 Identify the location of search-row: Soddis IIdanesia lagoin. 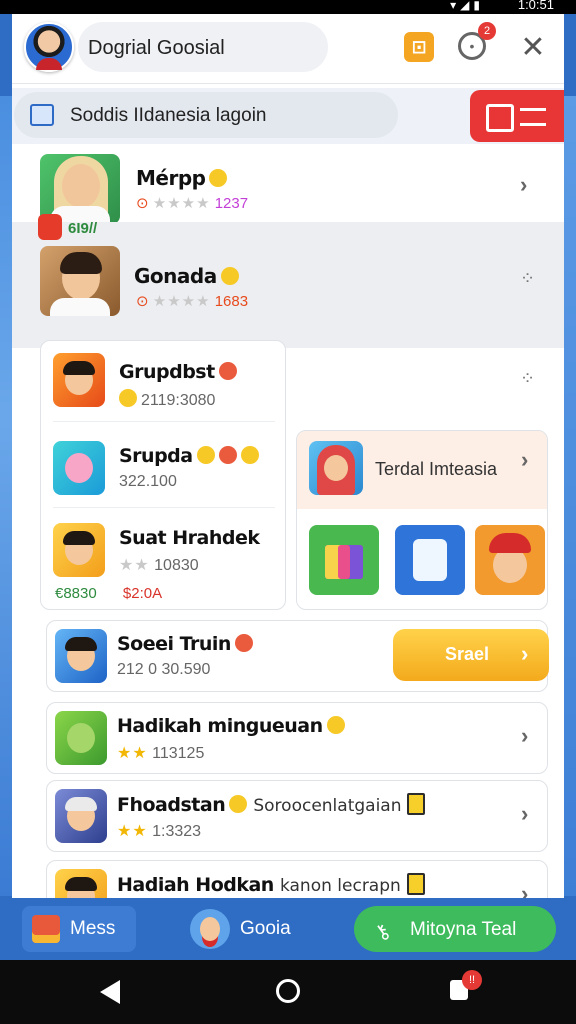
(288, 116).